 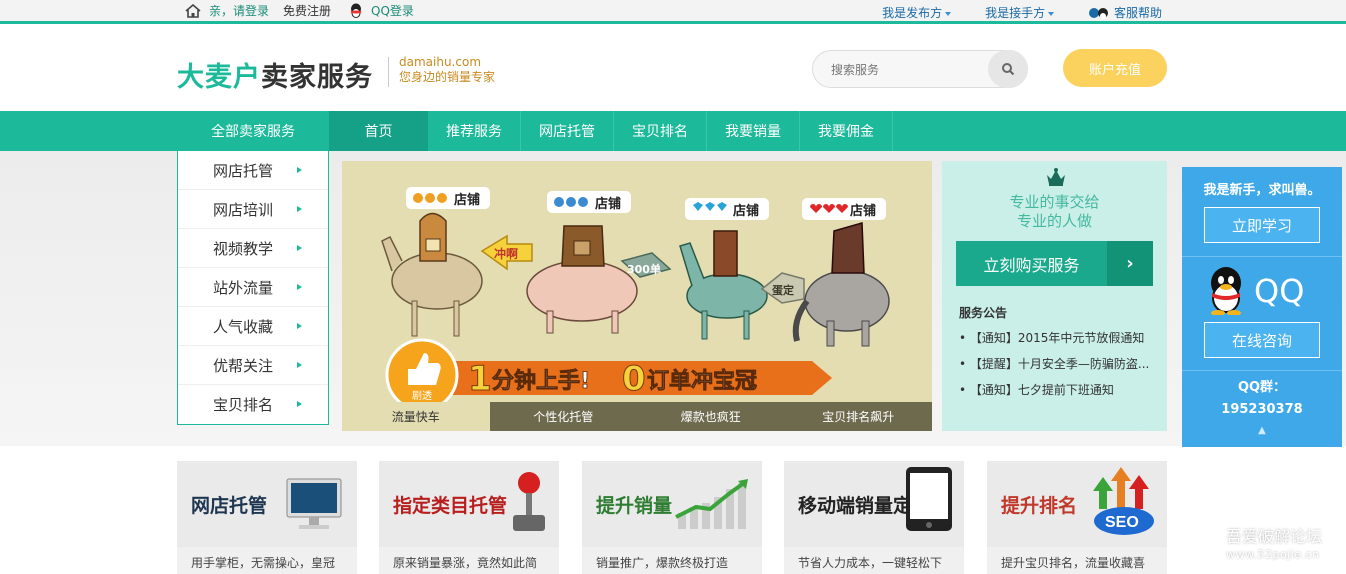 I want to click on badge-label: 剧透, so click(x=422, y=396).